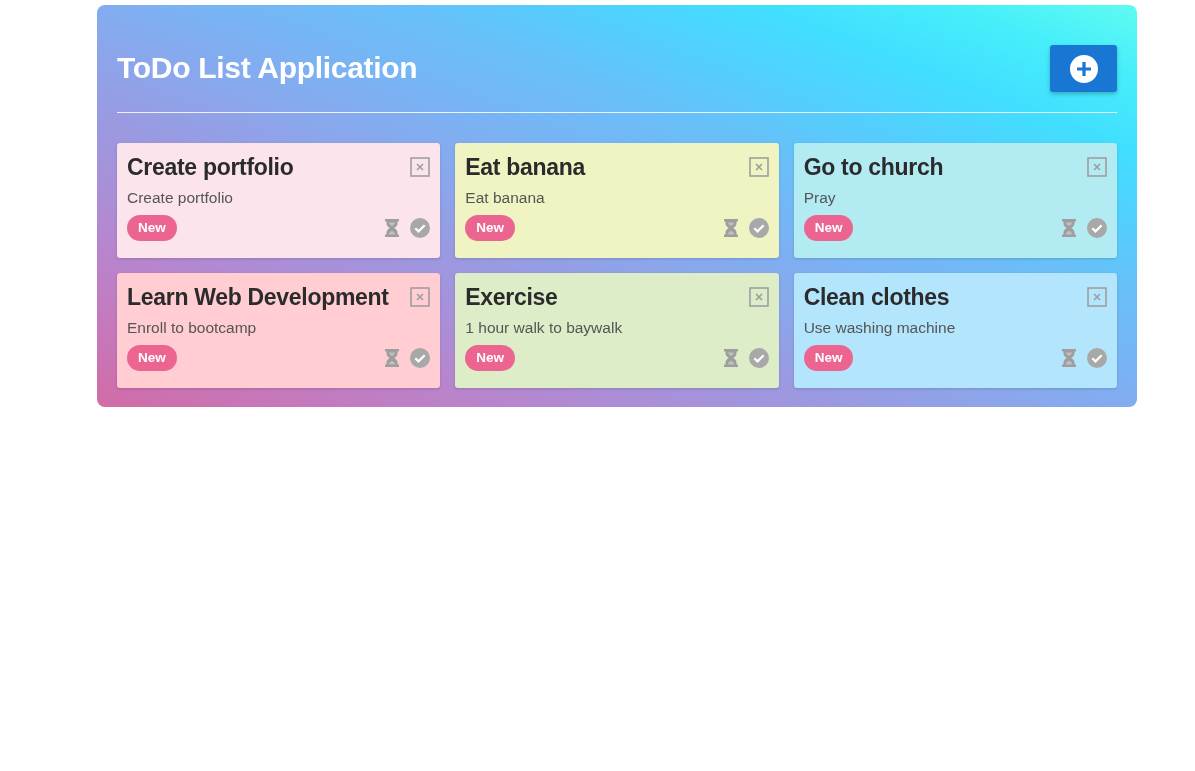 The image size is (1195, 771). Describe the element at coordinates (820, 198) in the screenshot. I see `todo-description: Pray` at that location.